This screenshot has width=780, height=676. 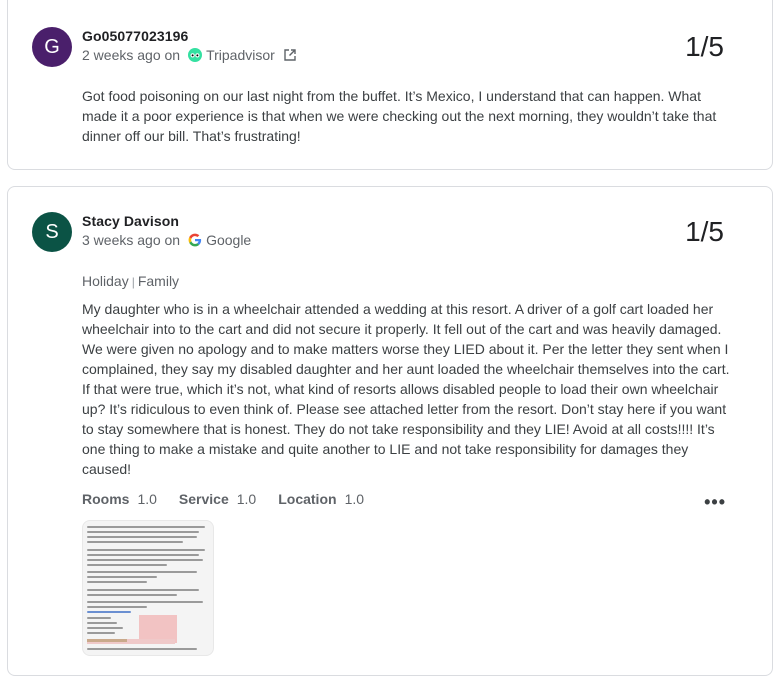 I want to click on author-name: Go05077023196, so click(x=135, y=36).